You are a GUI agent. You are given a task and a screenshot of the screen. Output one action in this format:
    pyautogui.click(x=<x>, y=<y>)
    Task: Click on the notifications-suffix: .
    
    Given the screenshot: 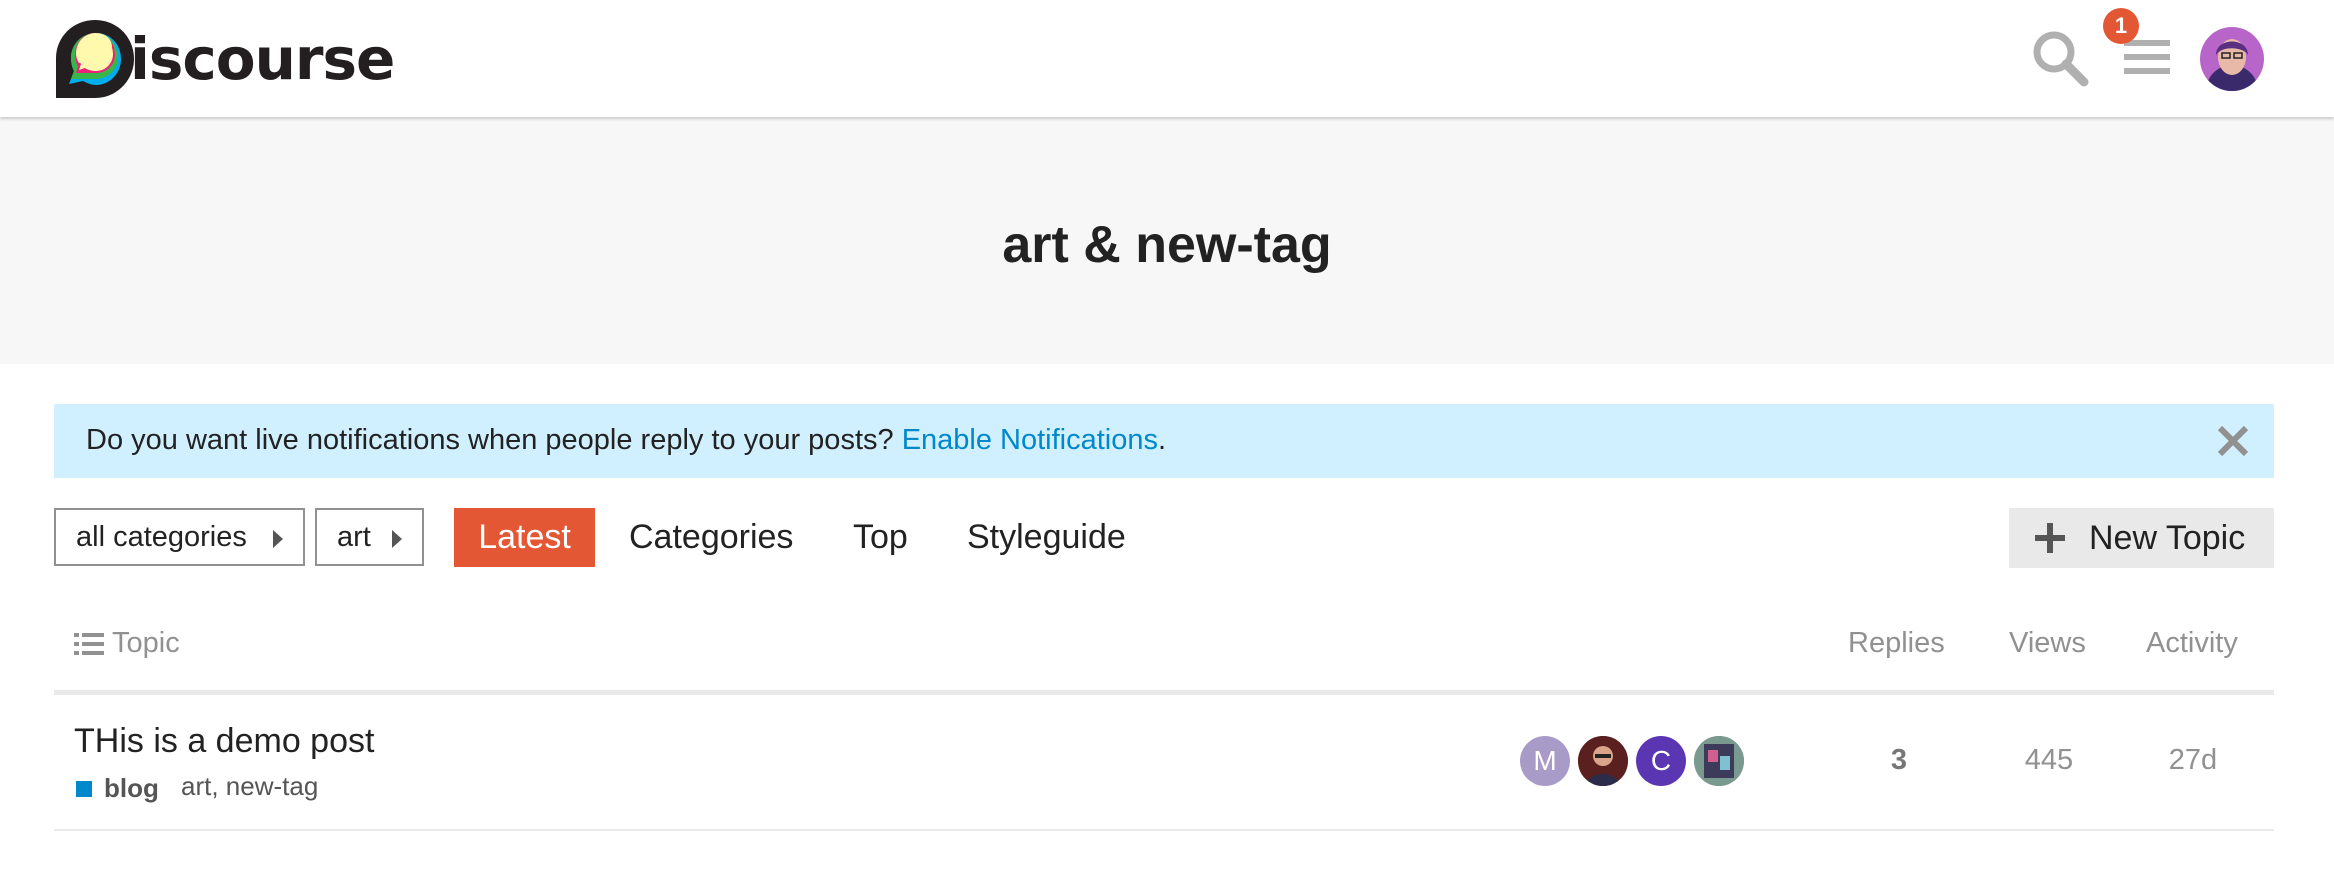 What is the action you would take?
    pyautogui.click(x=1162, y=440)
    